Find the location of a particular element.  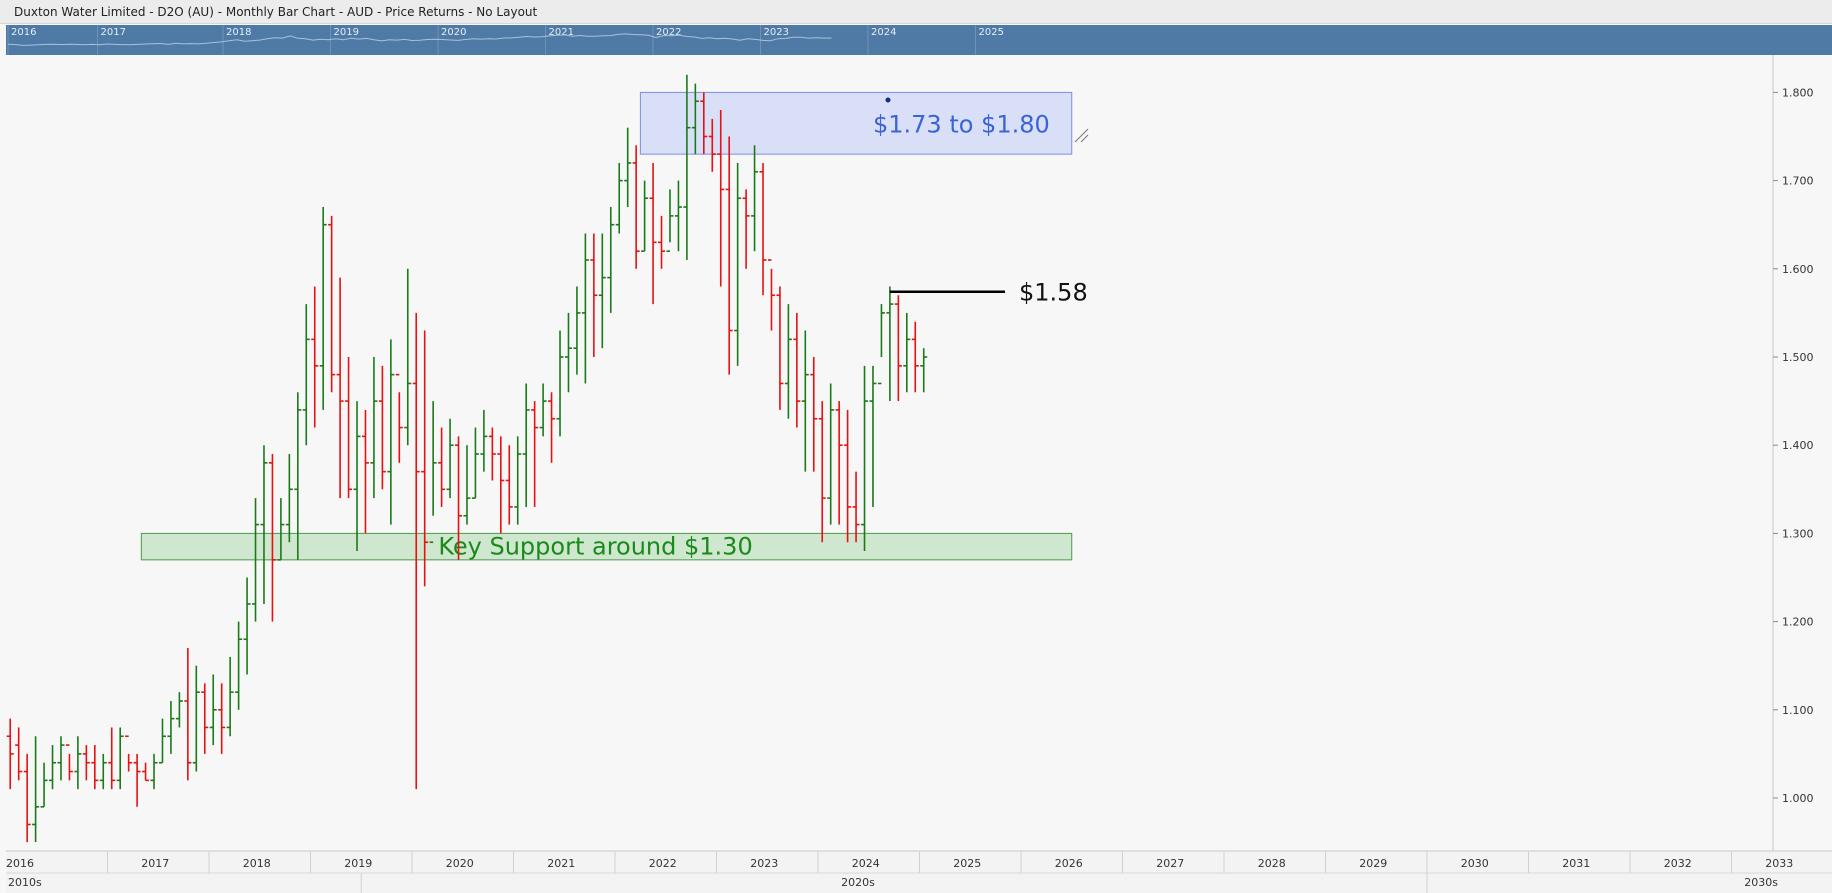

y-axis-tick-label: 1.100 is located at coordinates (1798, 710).